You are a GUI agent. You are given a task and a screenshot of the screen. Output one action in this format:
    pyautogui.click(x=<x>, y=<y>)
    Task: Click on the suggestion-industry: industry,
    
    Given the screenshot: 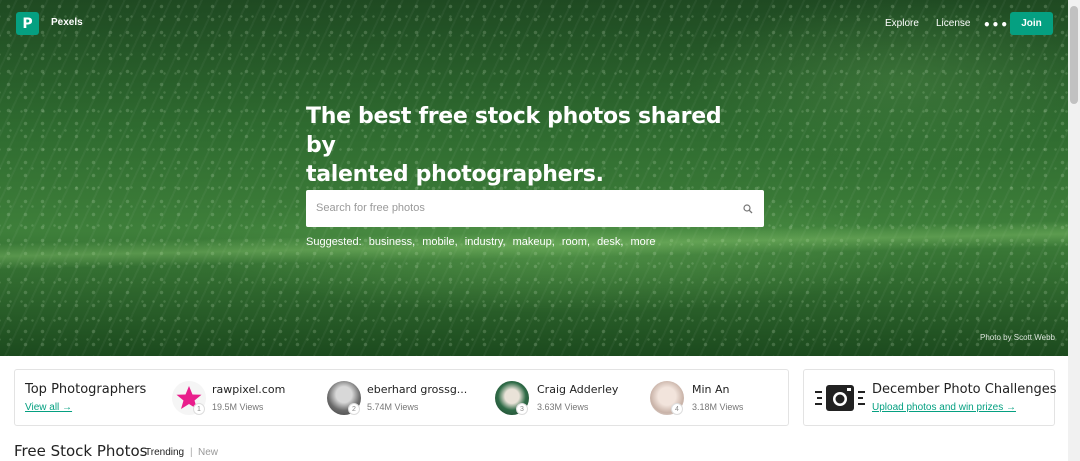 What is the action you would take?
    pyautogui.click(x=485, y=242)
    